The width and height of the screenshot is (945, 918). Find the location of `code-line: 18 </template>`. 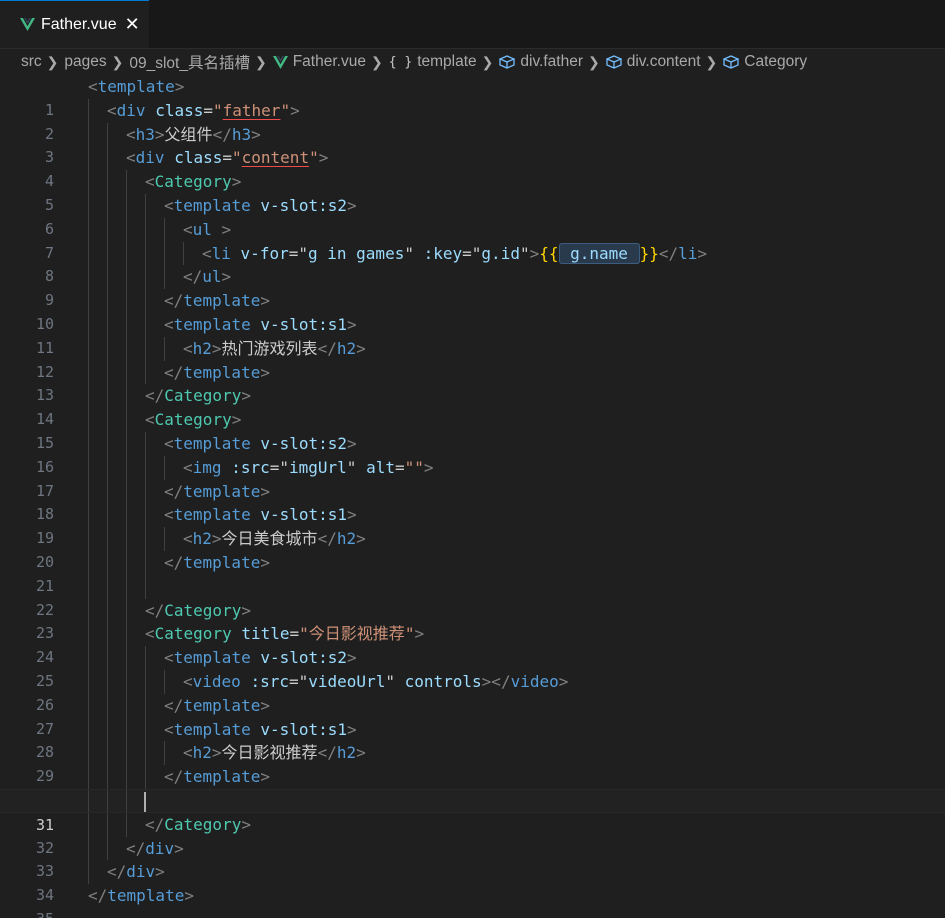

code-line: 18 </template> is located at coordinates (472, 501).